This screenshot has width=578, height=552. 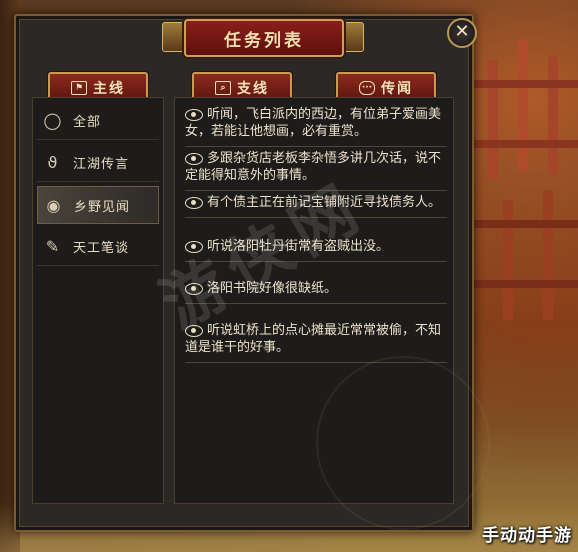 I want to click on search-icon: ⌕, so click(x=223, y=88).